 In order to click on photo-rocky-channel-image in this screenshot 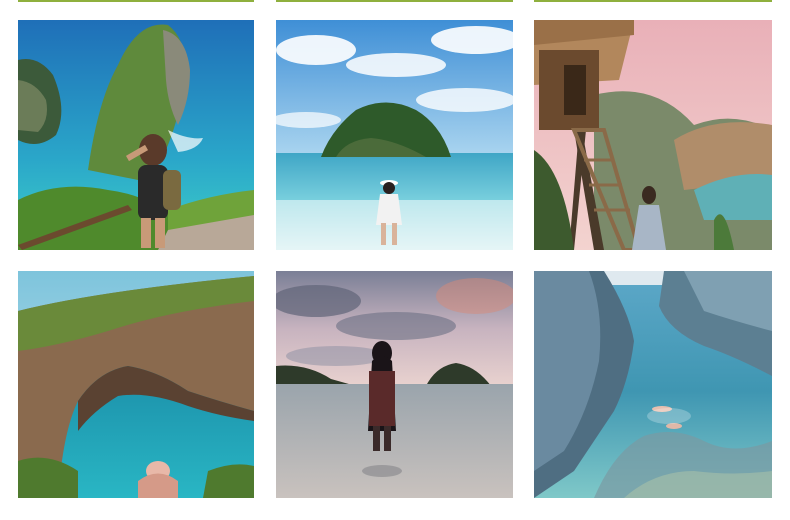, I will do `click(653, 384)`.